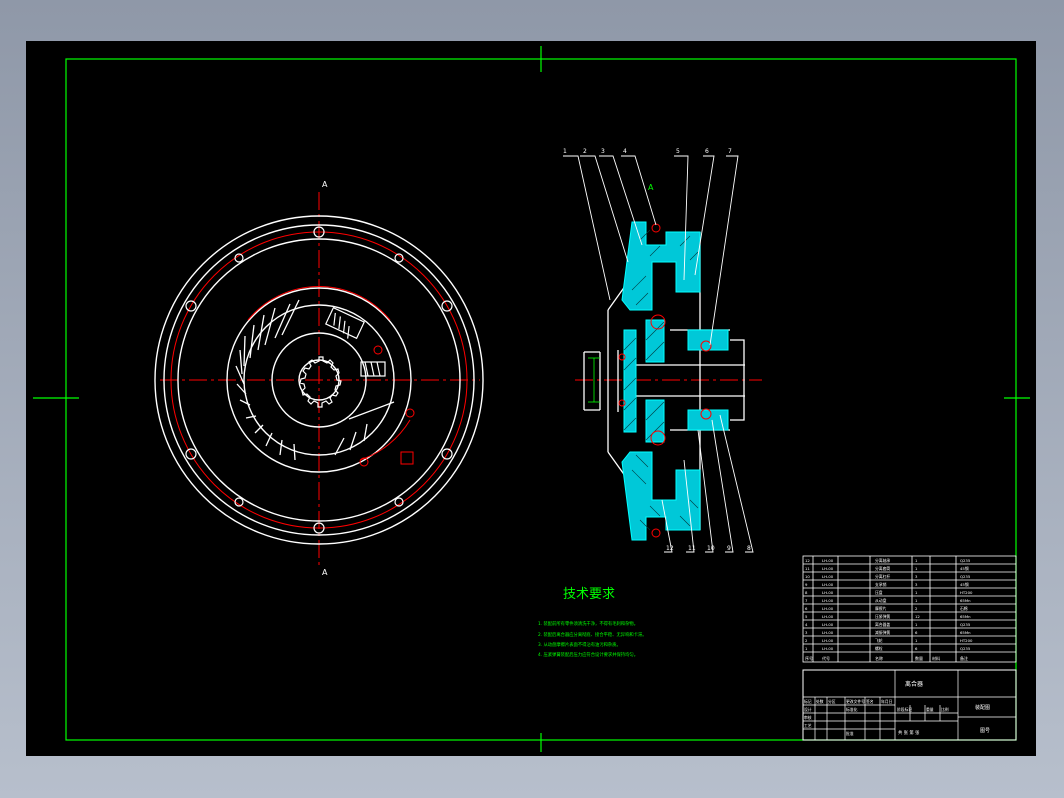 Image resolution: width=1064 pixels, height=798 pixels. What do you see at coordinates (914, 684) in the screenshot?
I see `drawing-name: 离合器` at bounding box center [914, 684].